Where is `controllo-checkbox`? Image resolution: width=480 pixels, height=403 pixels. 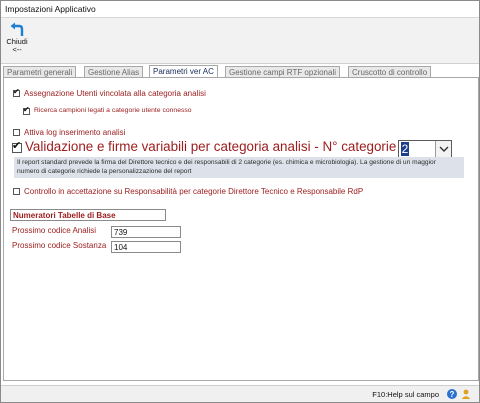
controllo-checkbox is located at coordinates (16, 191).